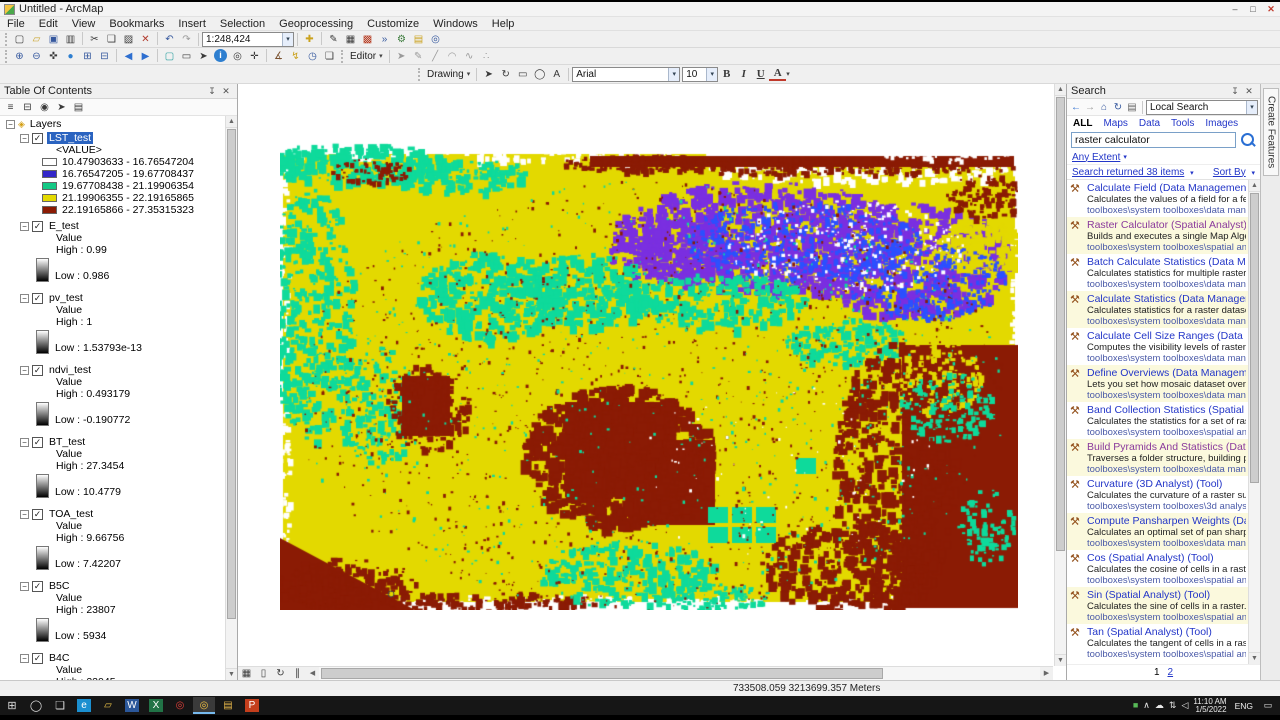 This screenshot has width=1280, height=720. I want to click on list-by-visibility-icon: ◉, so click(44, 107).